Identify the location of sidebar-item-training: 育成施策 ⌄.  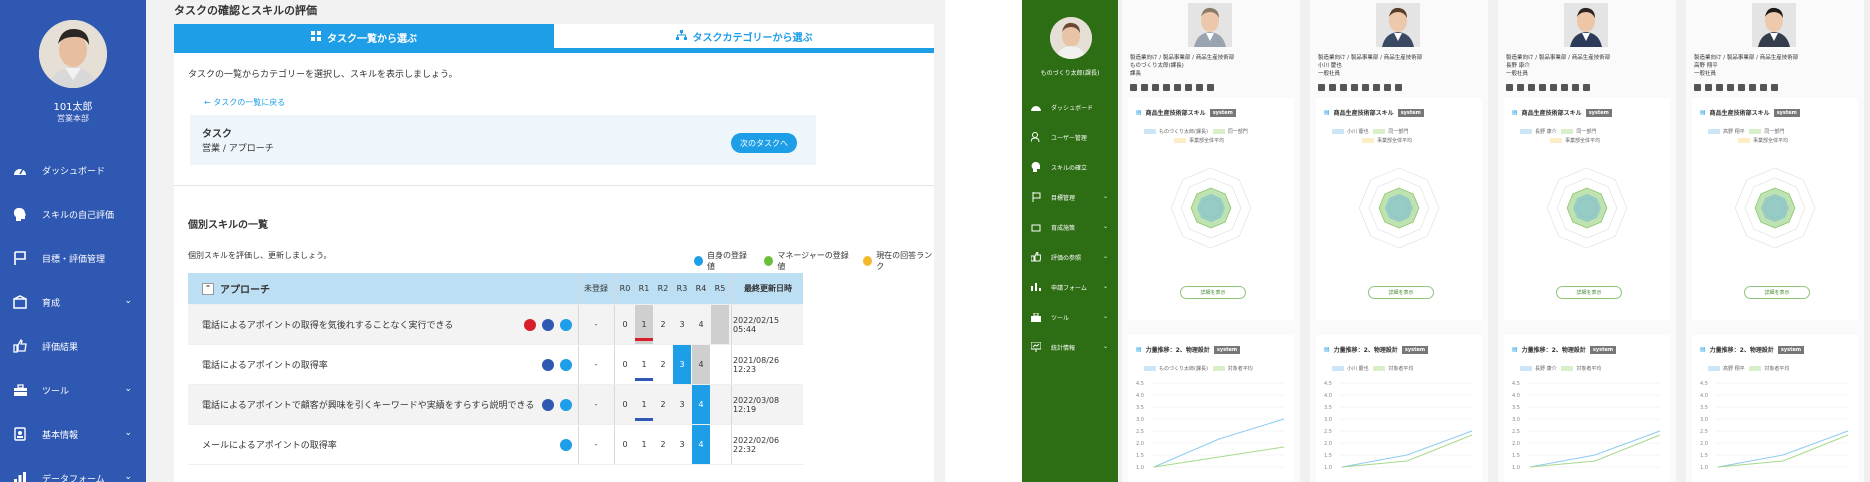
(1070, 227).